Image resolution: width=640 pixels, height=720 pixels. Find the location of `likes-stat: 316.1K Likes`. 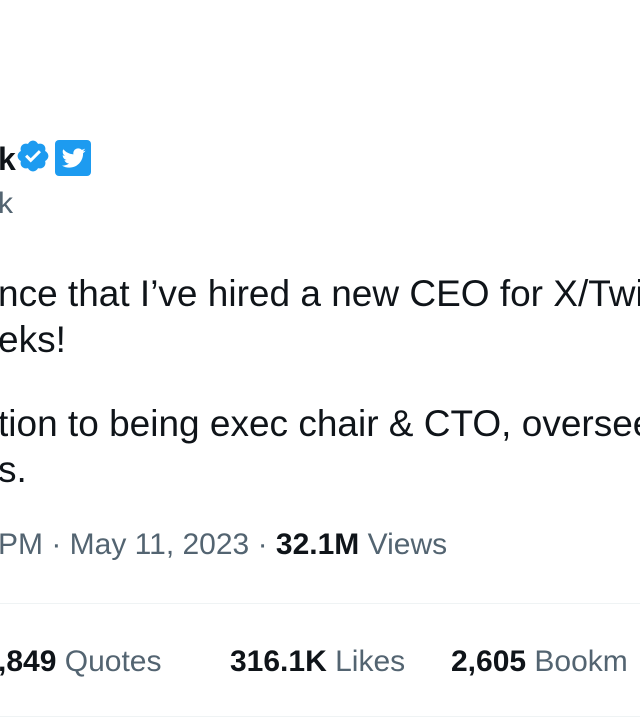

likes-stat: 316.1K Likes is located at coordinates (317, 662).